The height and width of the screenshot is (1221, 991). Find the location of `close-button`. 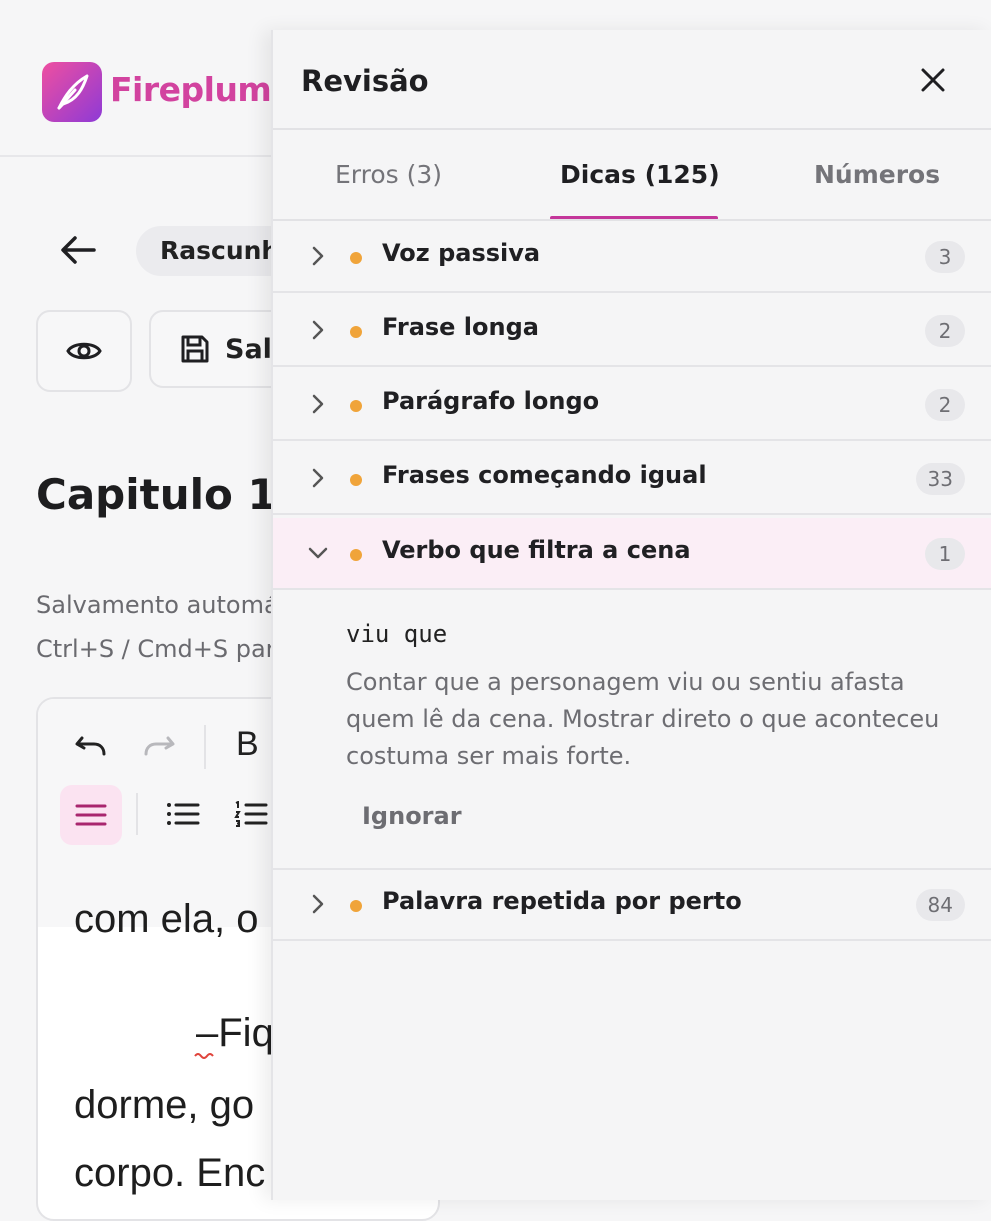

close-button is located at coordinates (933, 80).